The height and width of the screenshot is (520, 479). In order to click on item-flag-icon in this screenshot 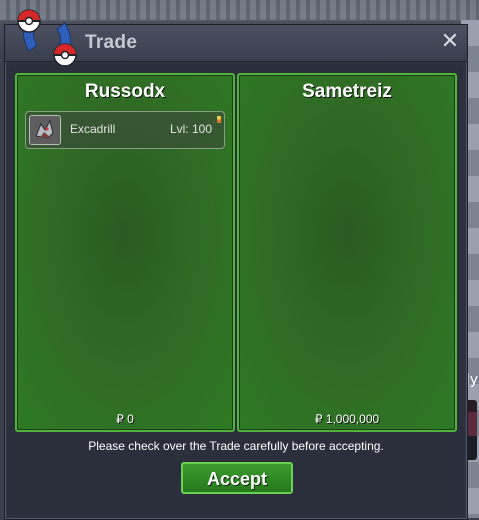, I will do `click(219, 119)`.